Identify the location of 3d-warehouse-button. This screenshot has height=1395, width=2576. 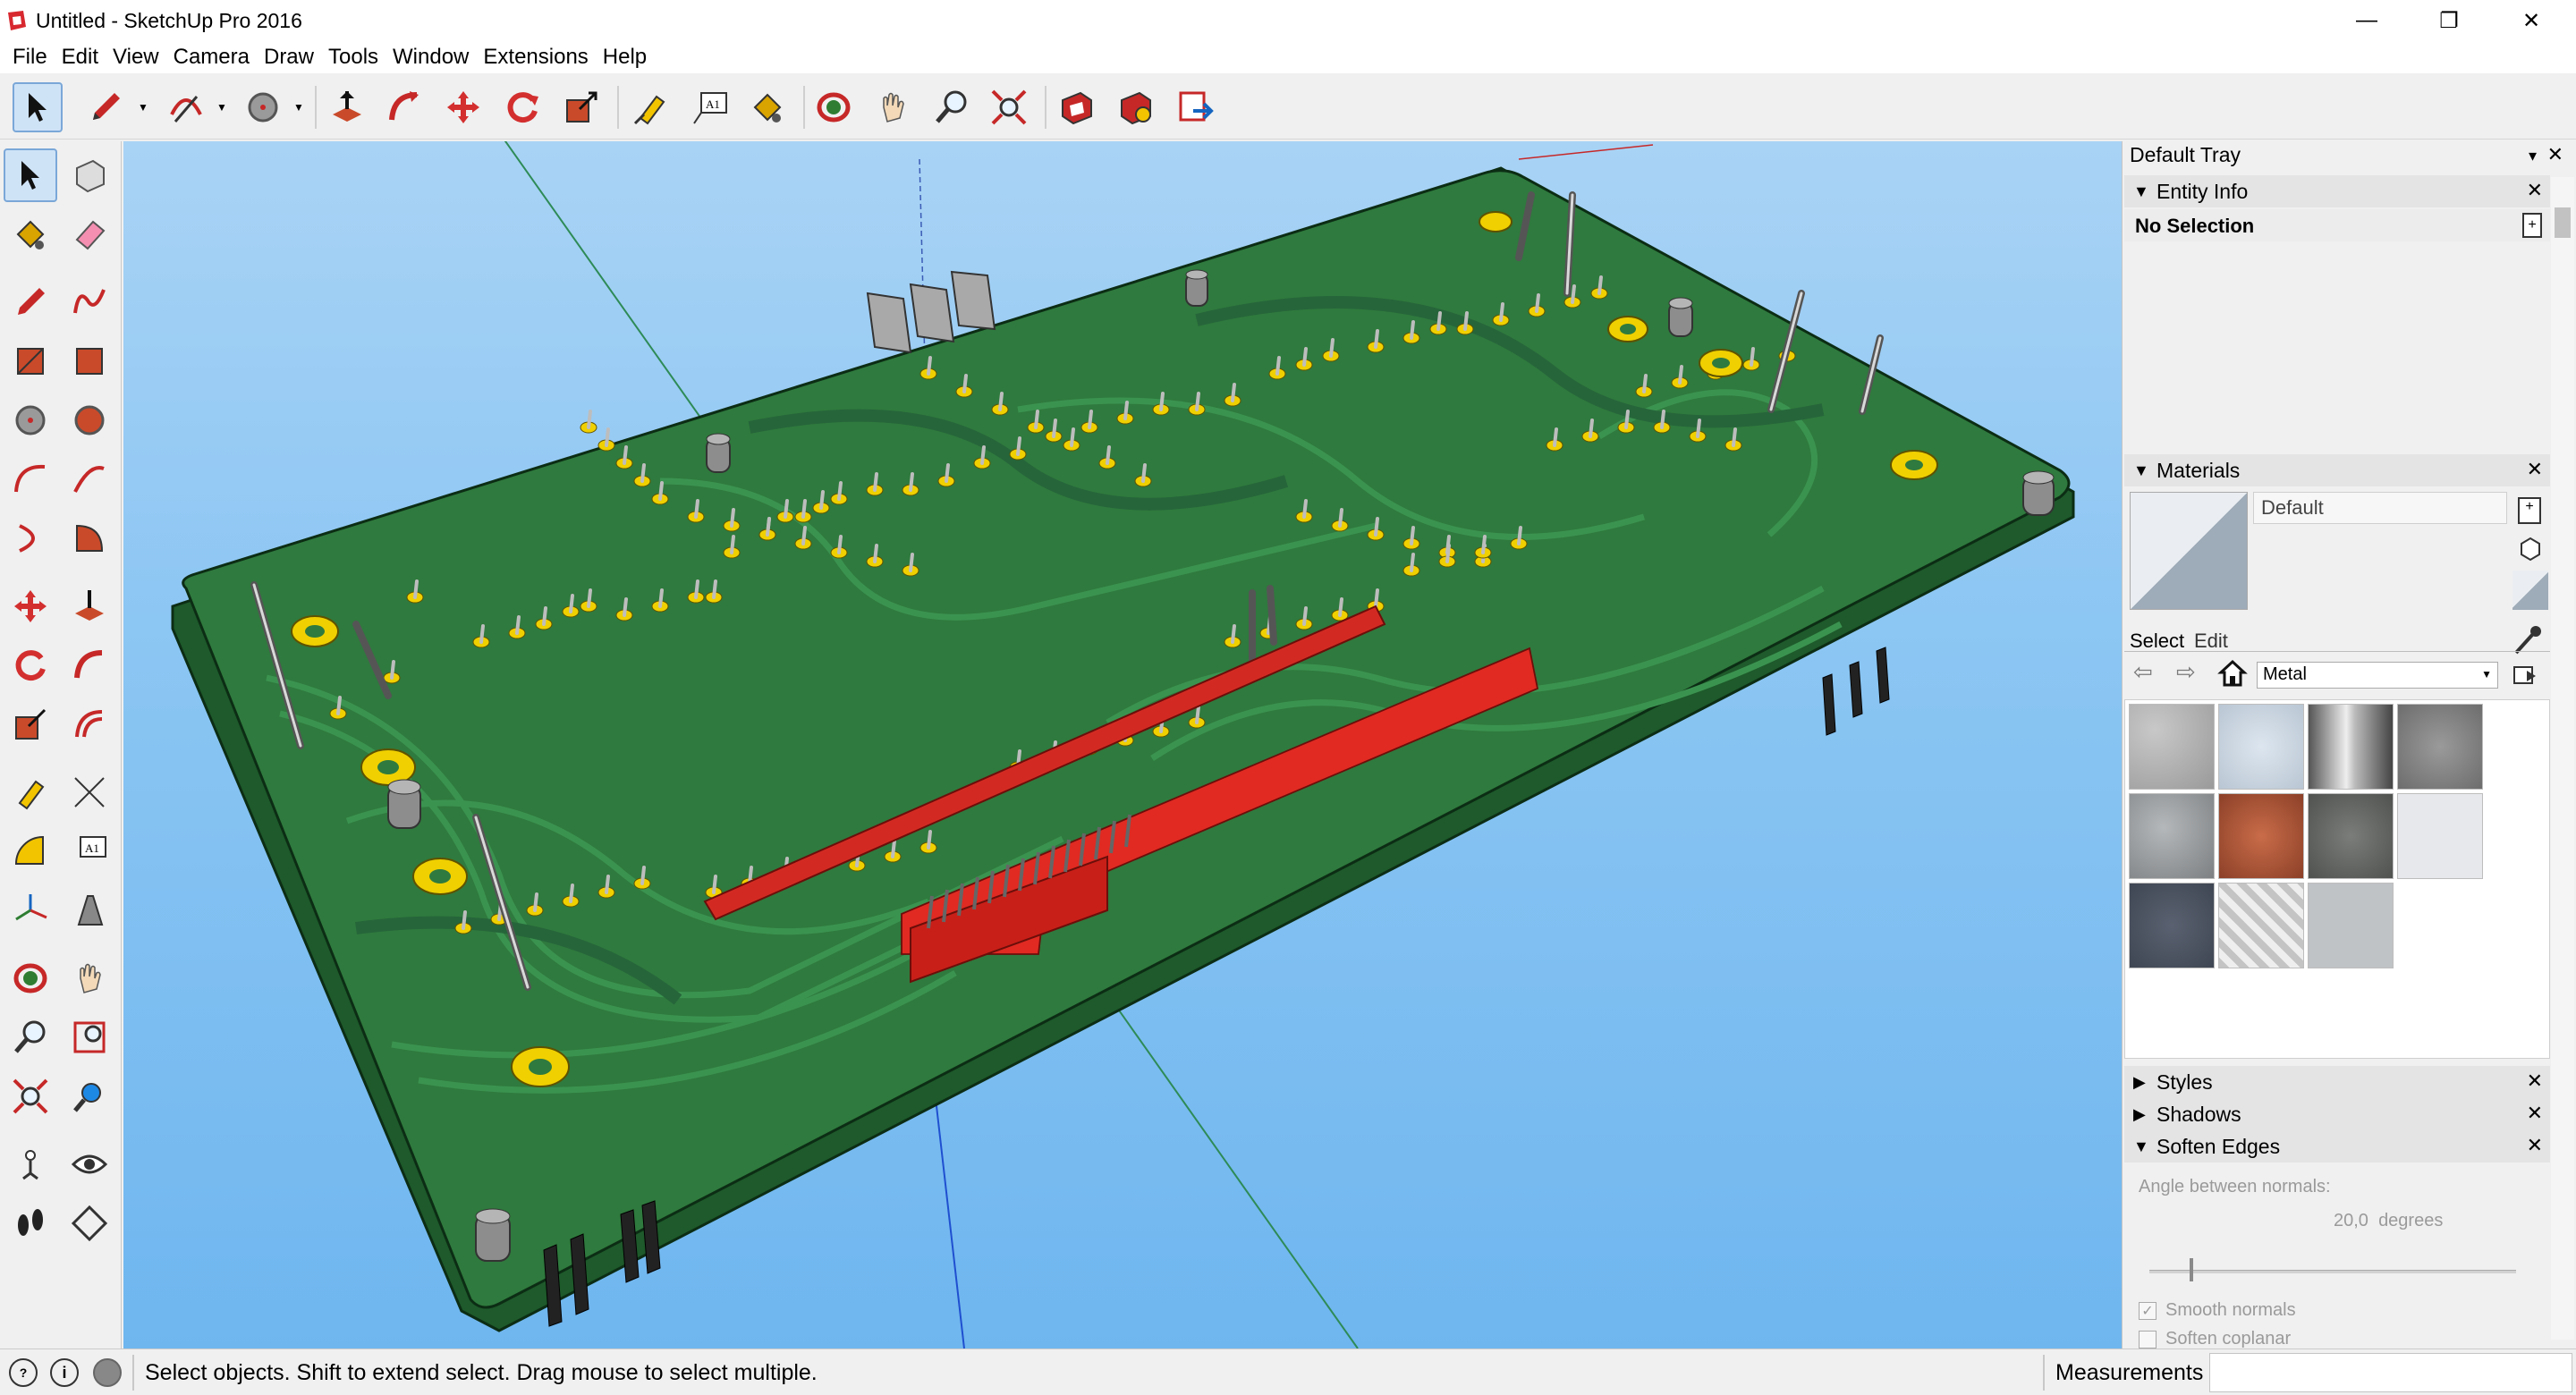
(1077, 107).